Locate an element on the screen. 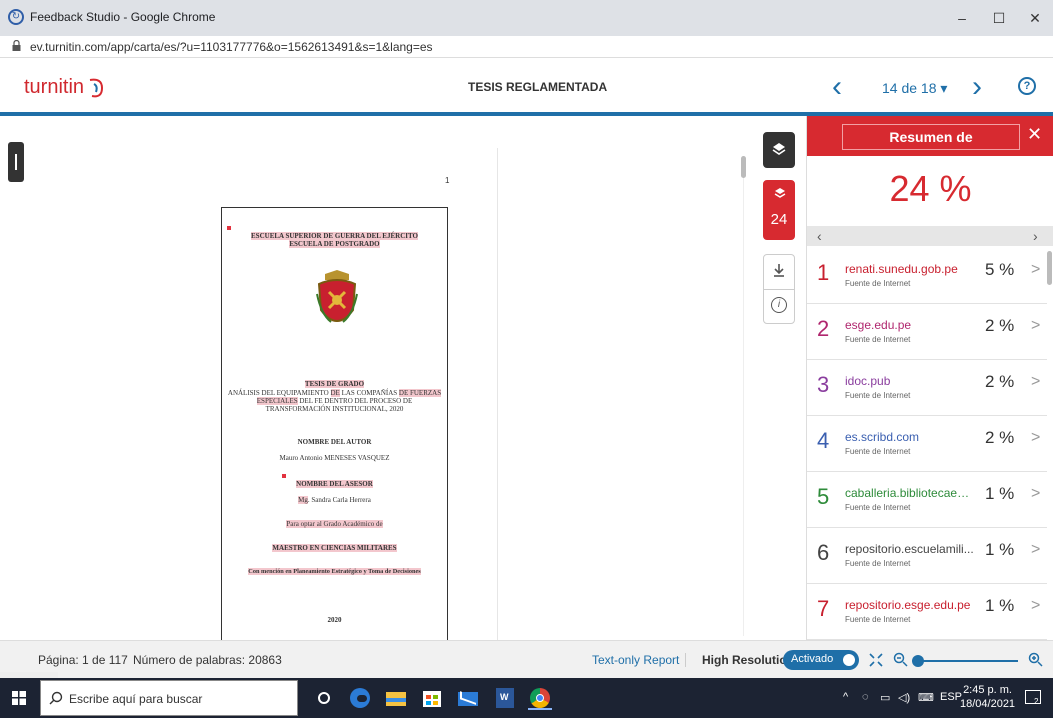  side-panel-handle is located at coordinates (16, 162).